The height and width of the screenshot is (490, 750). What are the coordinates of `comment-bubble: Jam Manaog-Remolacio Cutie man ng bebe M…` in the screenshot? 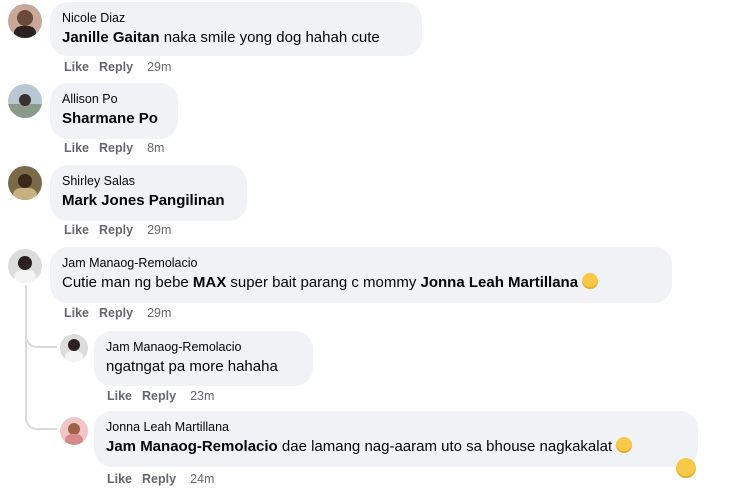 It's located at (361, 275).